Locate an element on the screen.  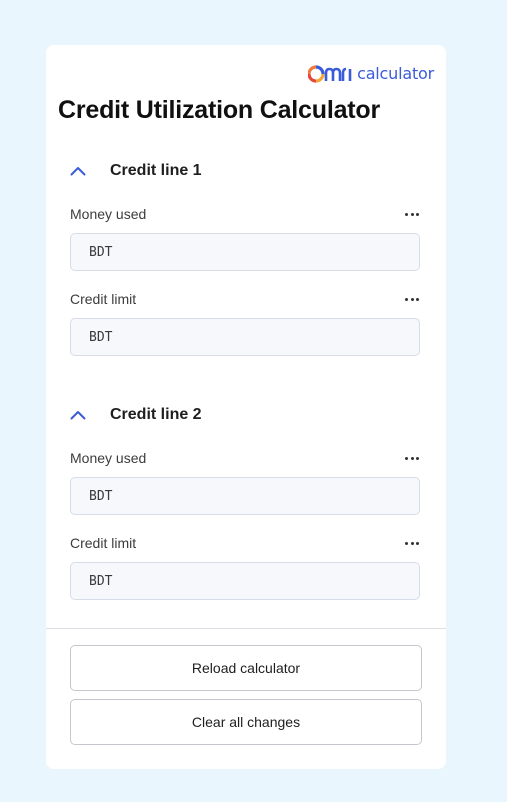
omni-logo: calculator is located at coordinates (371, 73).